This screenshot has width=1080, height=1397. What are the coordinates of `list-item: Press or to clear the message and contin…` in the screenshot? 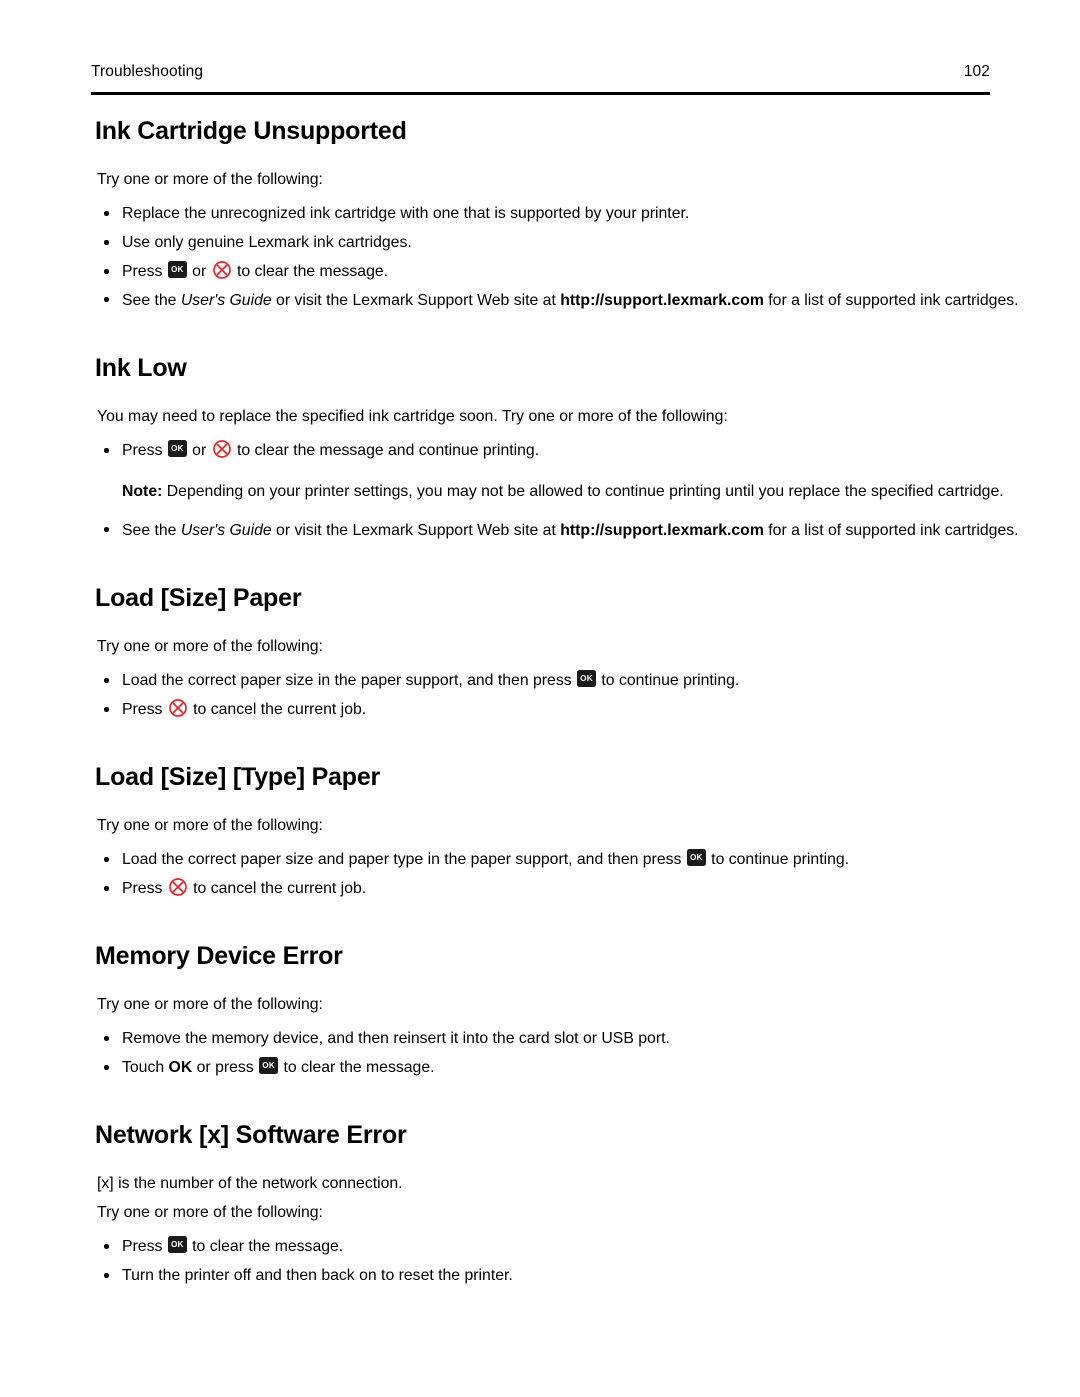 It's located at (588, 450).